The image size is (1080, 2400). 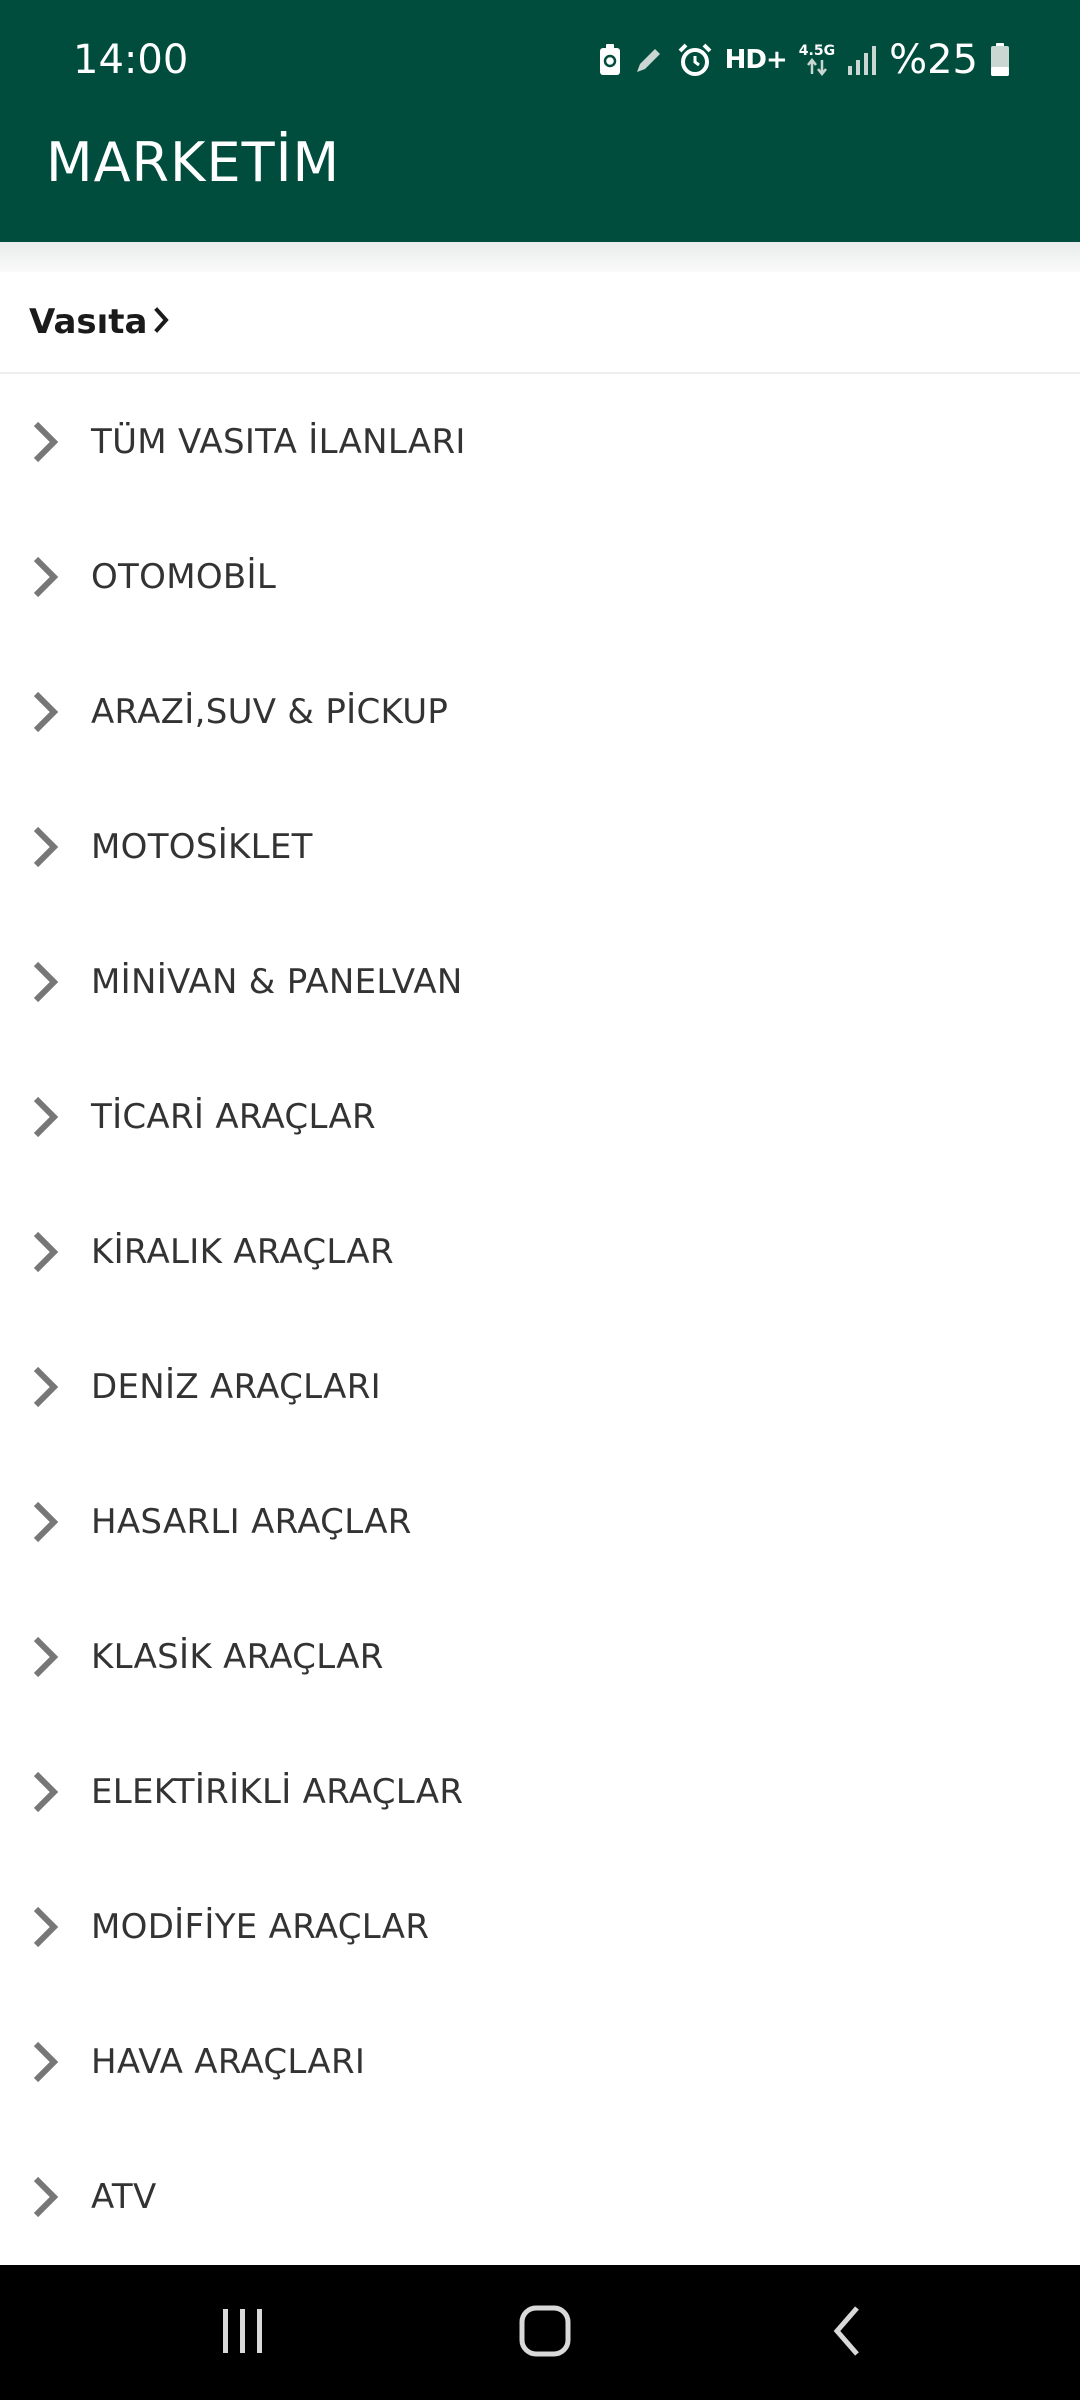 I want to click on back-button, so click(x=847, y=2332).